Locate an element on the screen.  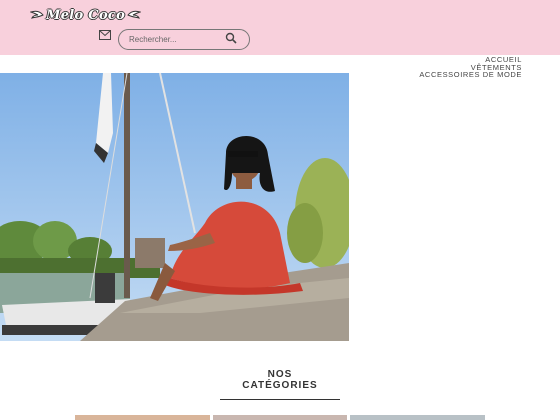
search-input is located at coordinates (176, 39).